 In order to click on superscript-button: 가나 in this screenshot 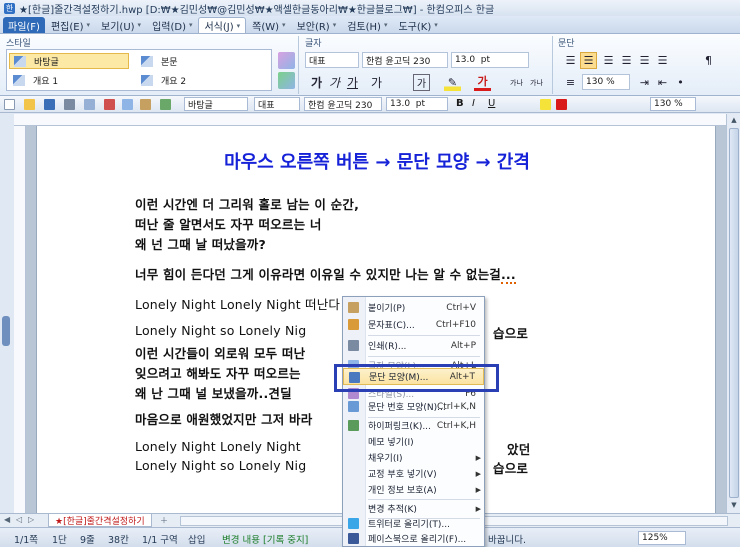, I will do `click(516, 82)`.